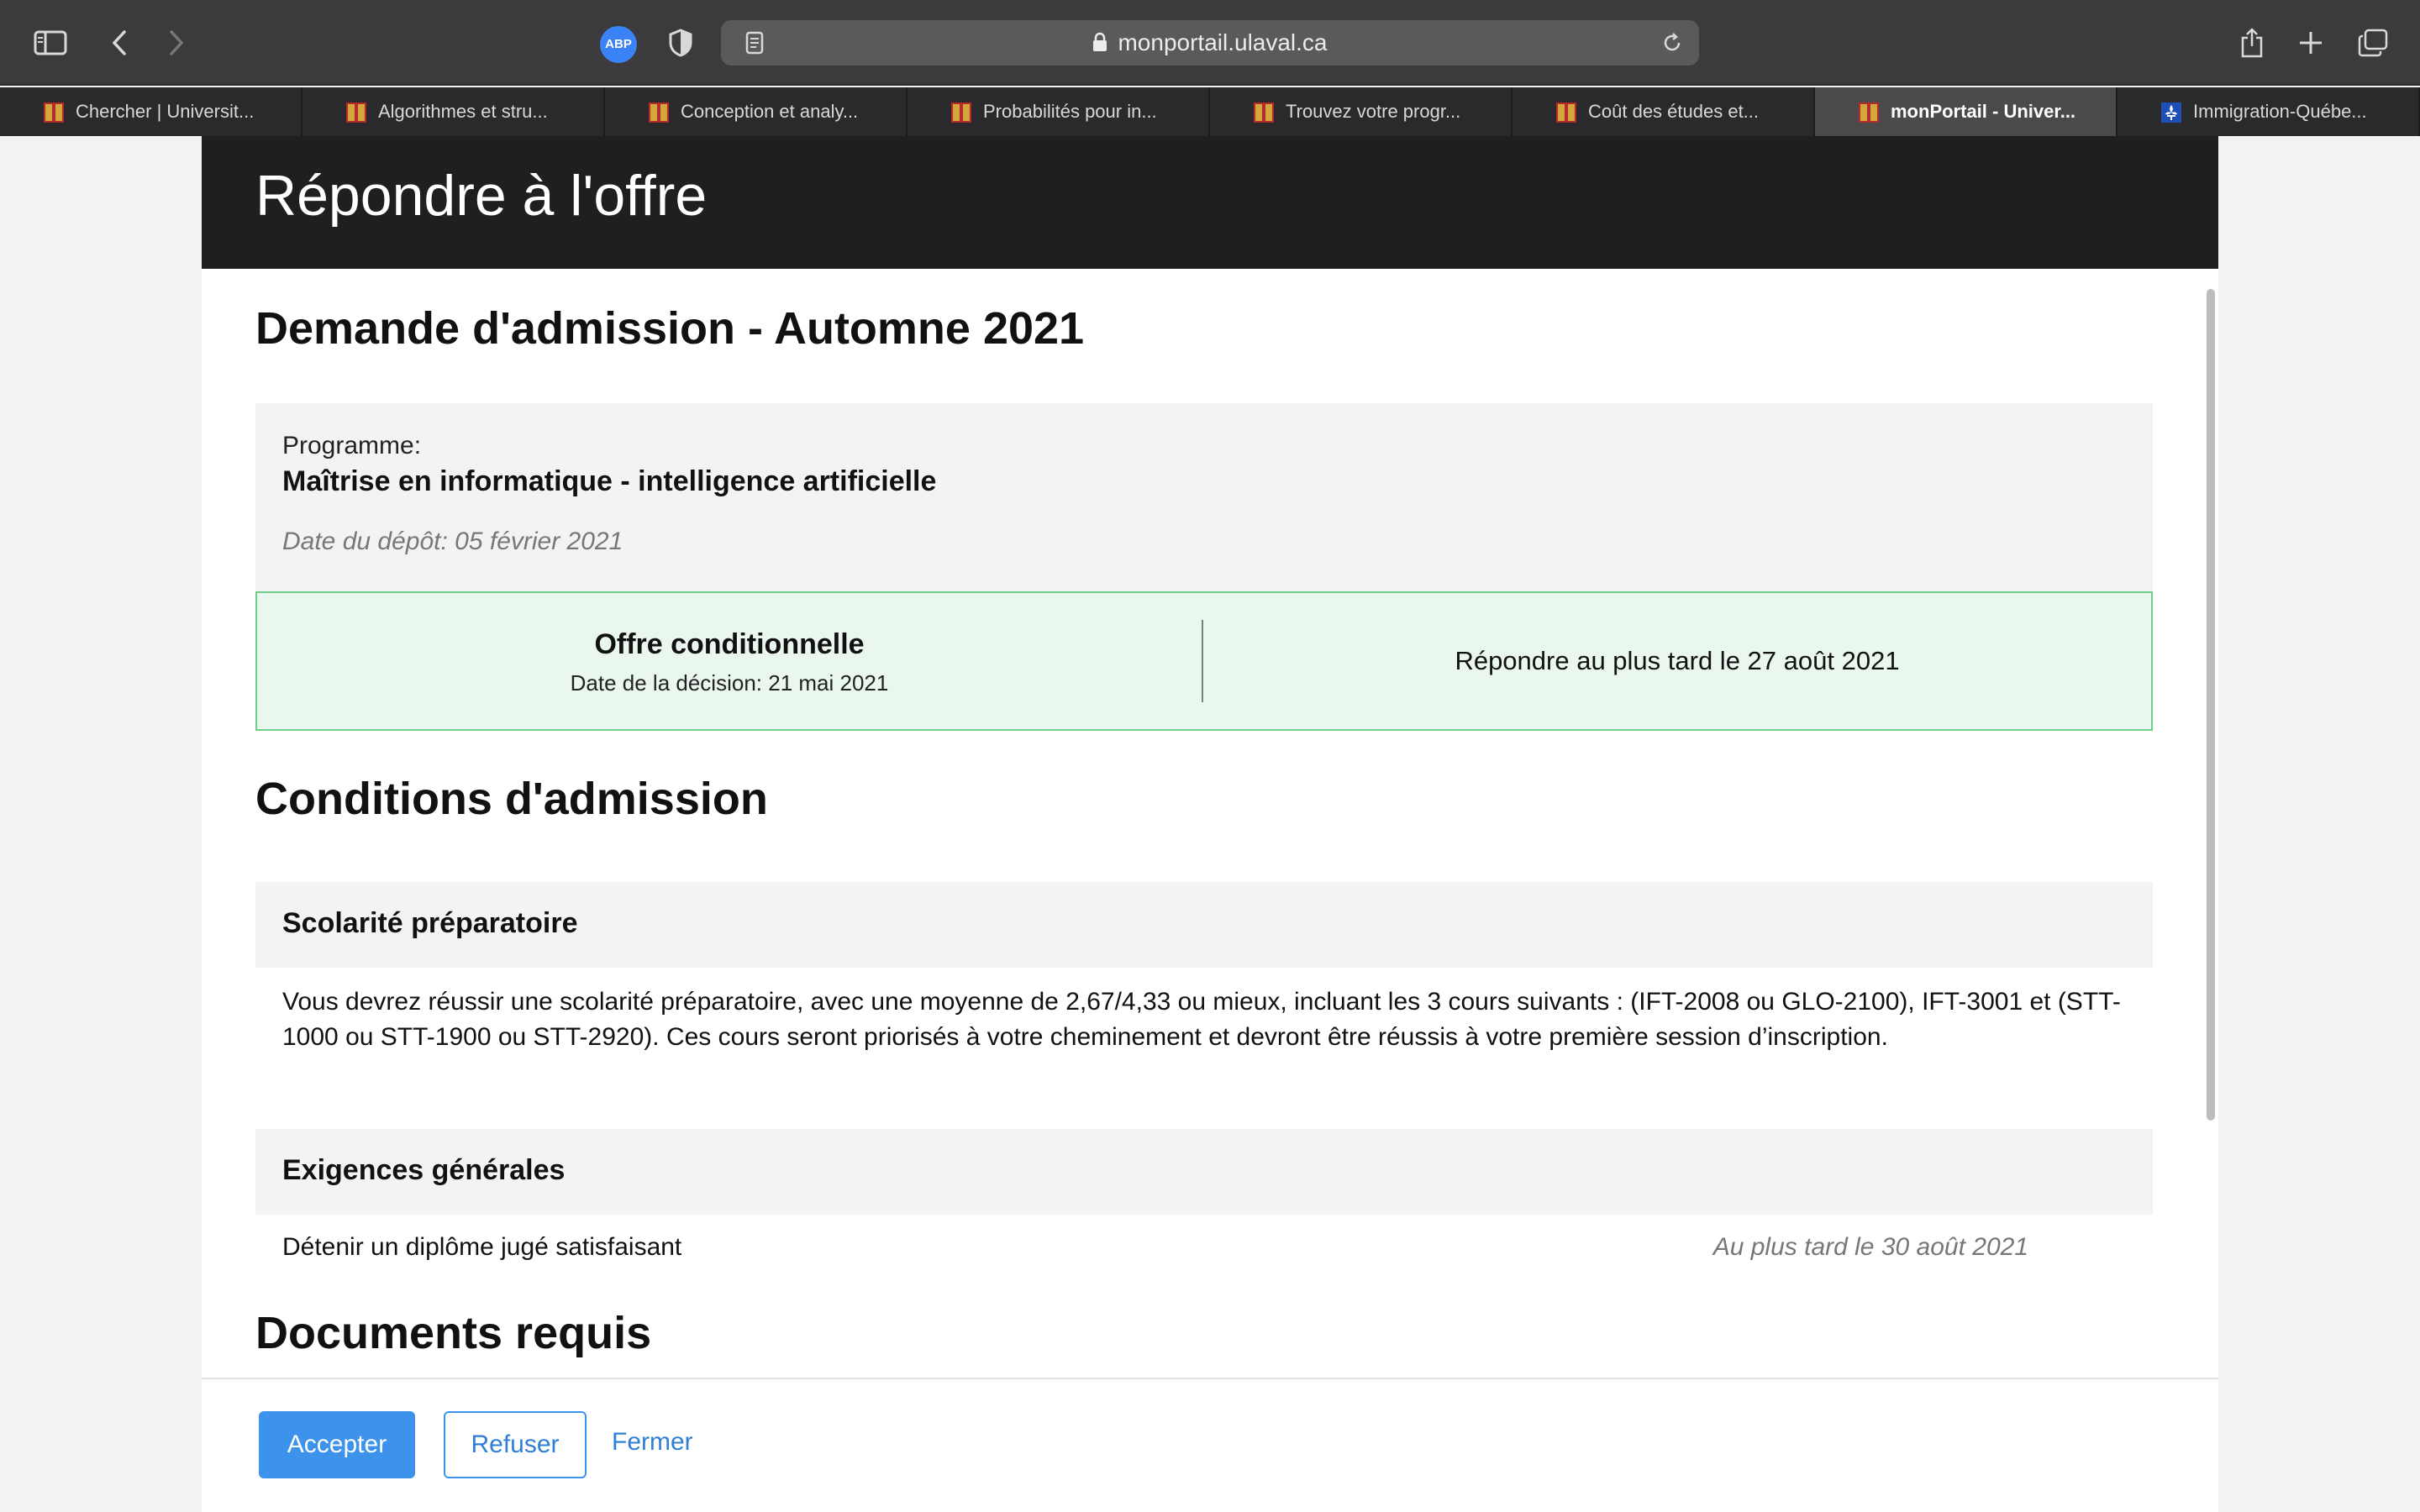 Image resolution: width=2420 pixels, height=1512 pixels. What do you see at coordinates (2211, 705) in the screenshot?
I see `scrollbar` at bounding box center [2211, 705].